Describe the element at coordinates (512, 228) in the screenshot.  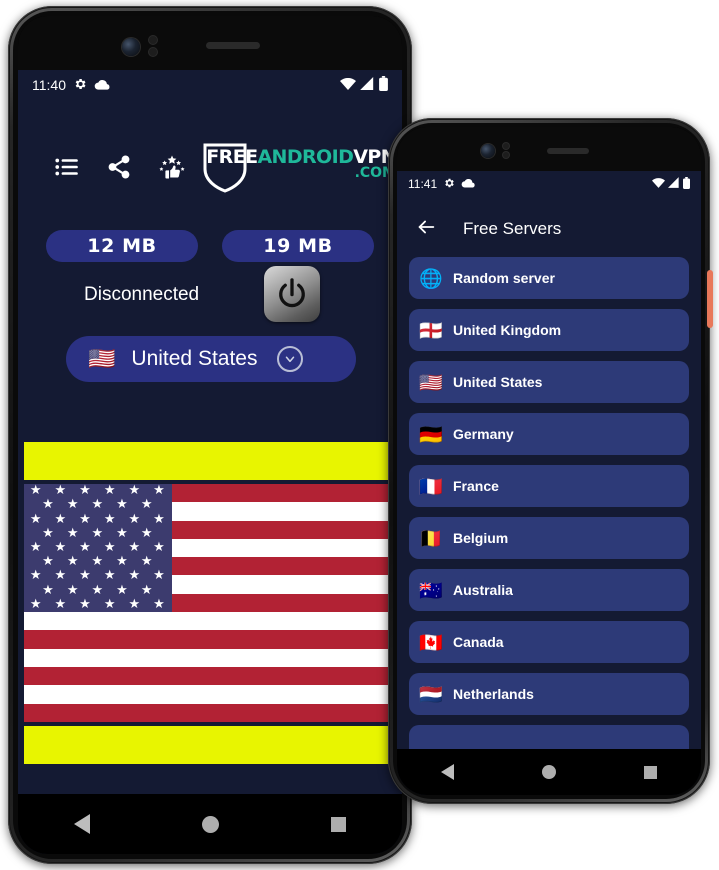
I see `page-title: Free Servers` at that location.